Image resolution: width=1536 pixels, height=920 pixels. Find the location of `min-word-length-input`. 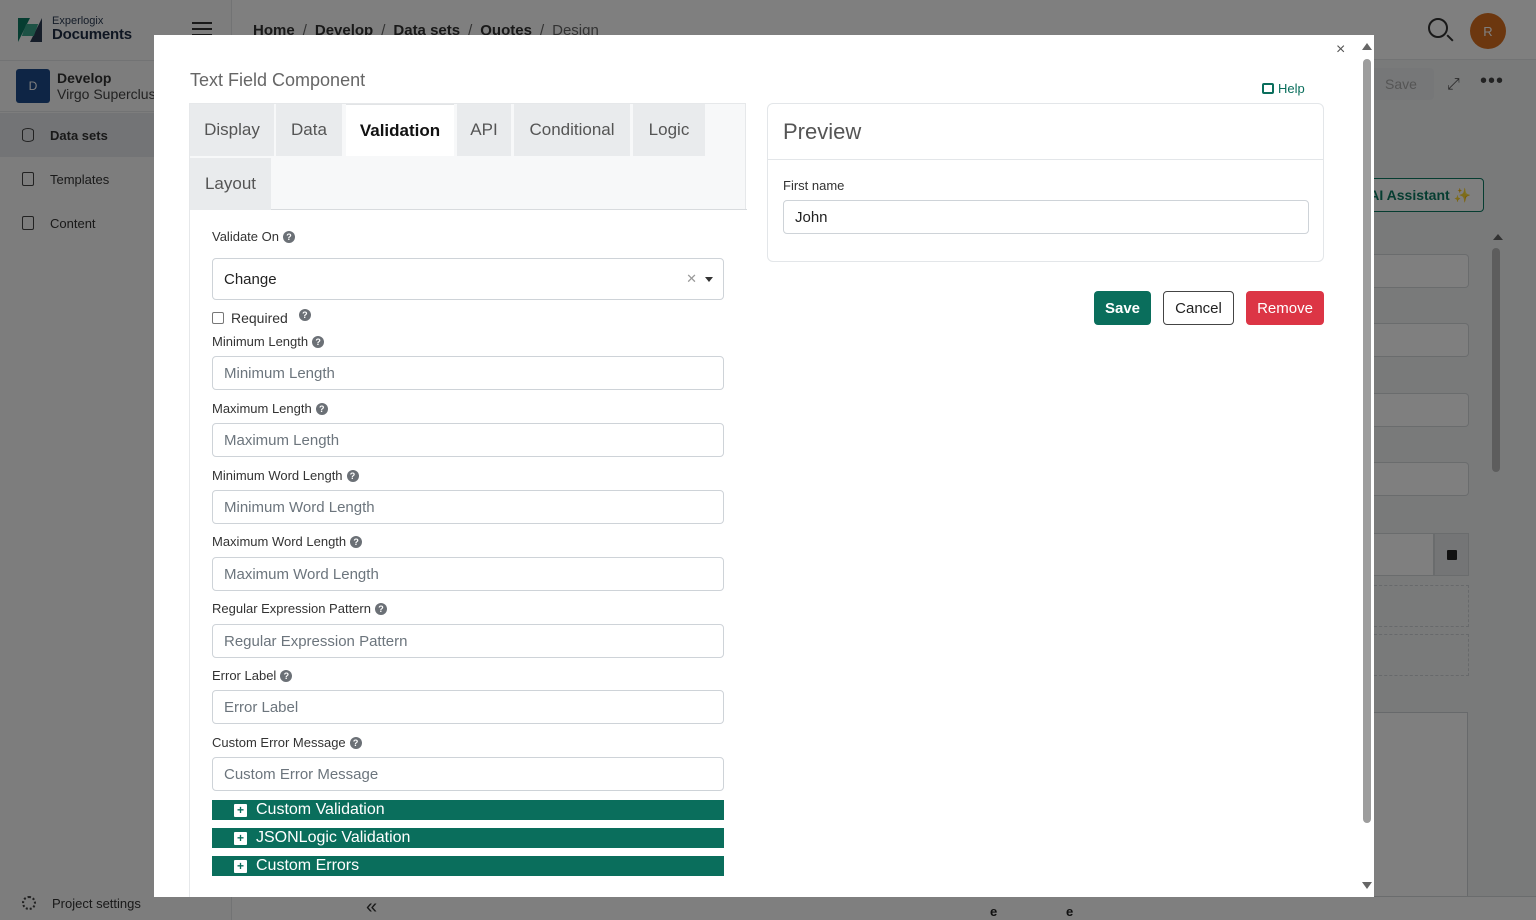

min-word-length-input is located at coordinates (468, 507).